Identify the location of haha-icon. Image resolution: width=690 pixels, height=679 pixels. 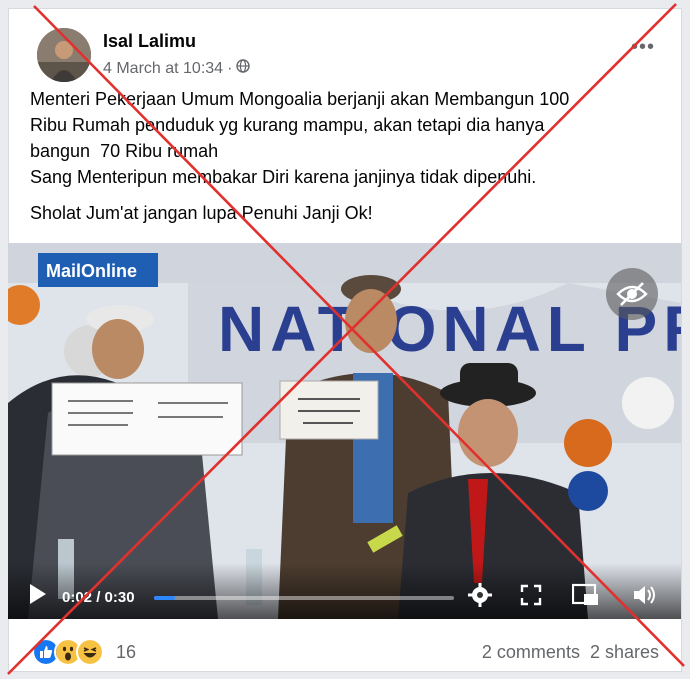
(90, 652).